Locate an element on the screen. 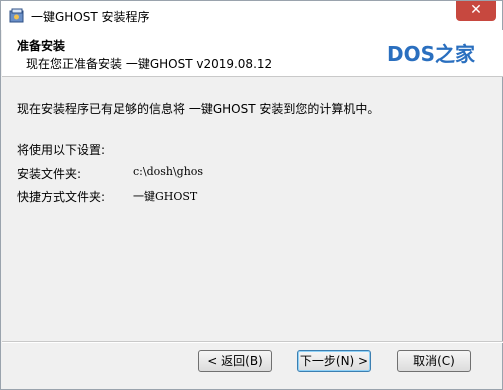 The height and width of the screenshot is (390, 503). settings-heading: 将使用以下设置: is located at coordinates (61, 150).